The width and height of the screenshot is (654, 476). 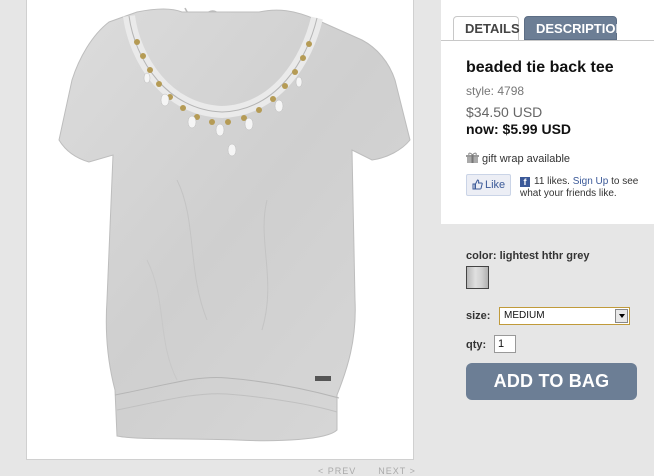 What do you see at coordinates (526, 159) in the screenshot?
I see `gift-wrap-label: gift wrap available` at bounding box center [526, 159].